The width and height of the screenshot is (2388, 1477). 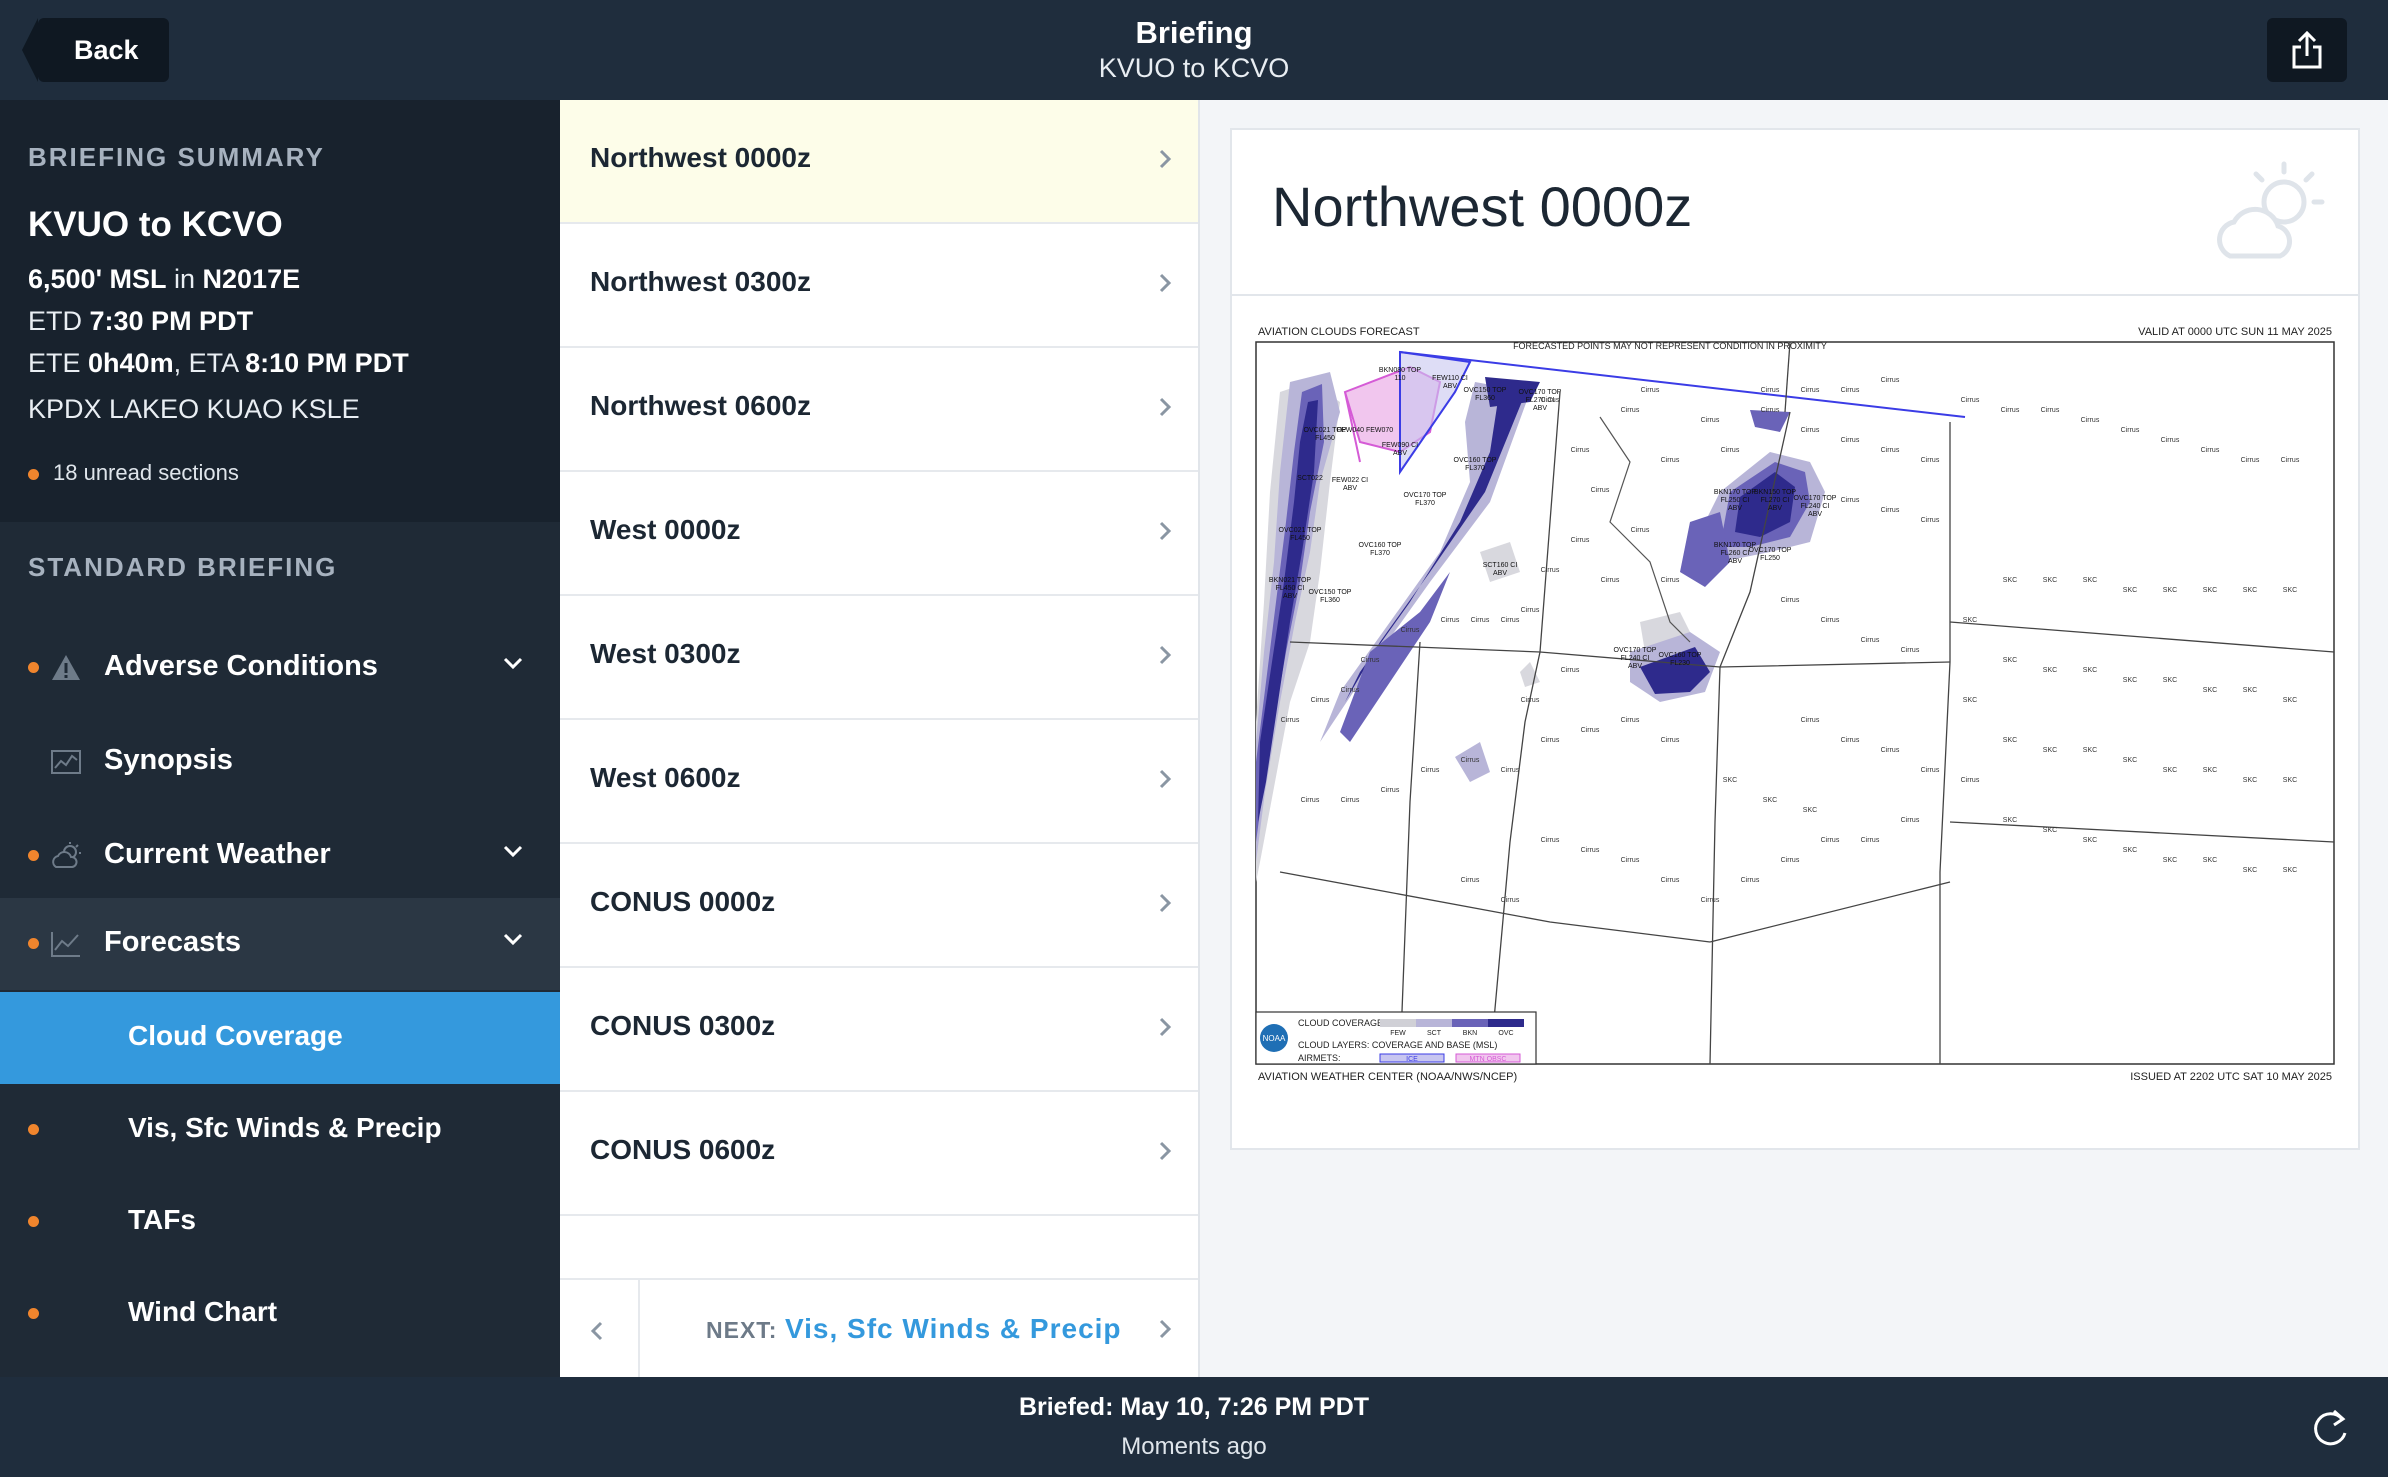 What do you see at coordinates (665, 529) in the screenshot?
I see `list-item-label: West 0000z` at bounding box center [665, 529].